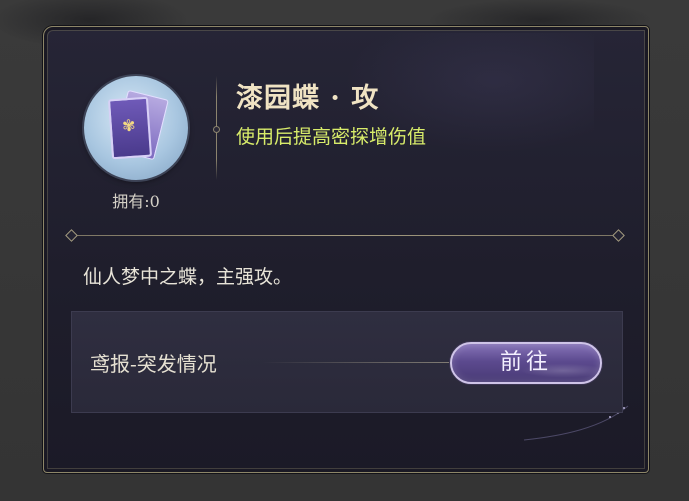 The image size is (689, 501). Describe the element at coordinates (345, 235) in the screenshot. I see `section-divider` at that location.